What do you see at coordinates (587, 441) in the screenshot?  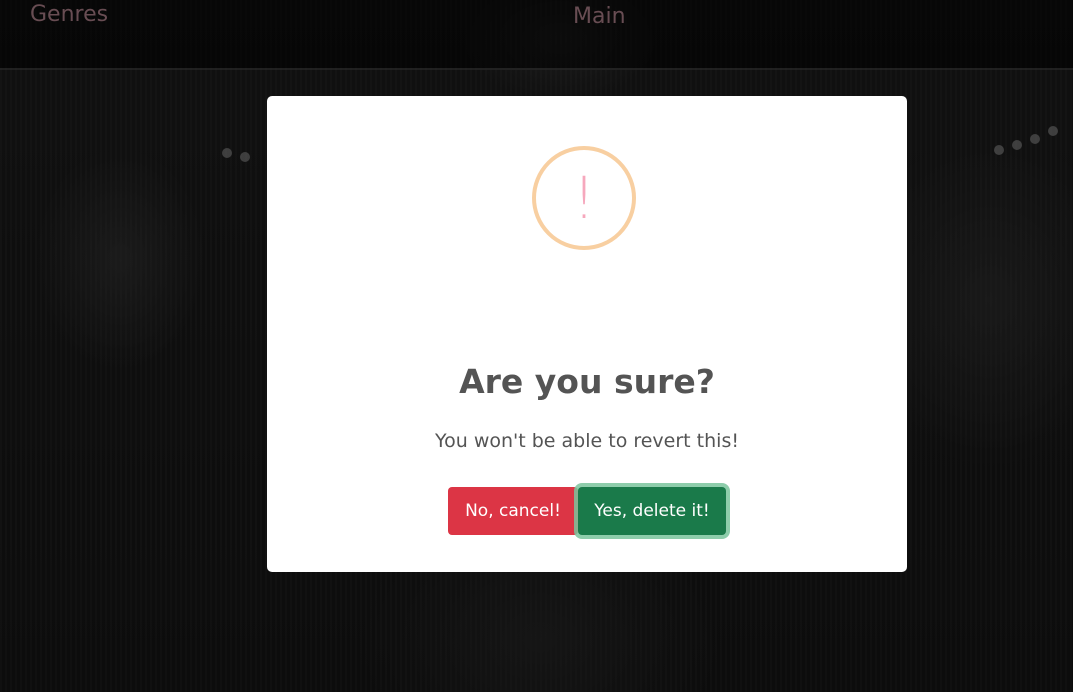 I see `dialog-text: You won't be able to revert this!` at bounding box center [587, 441].